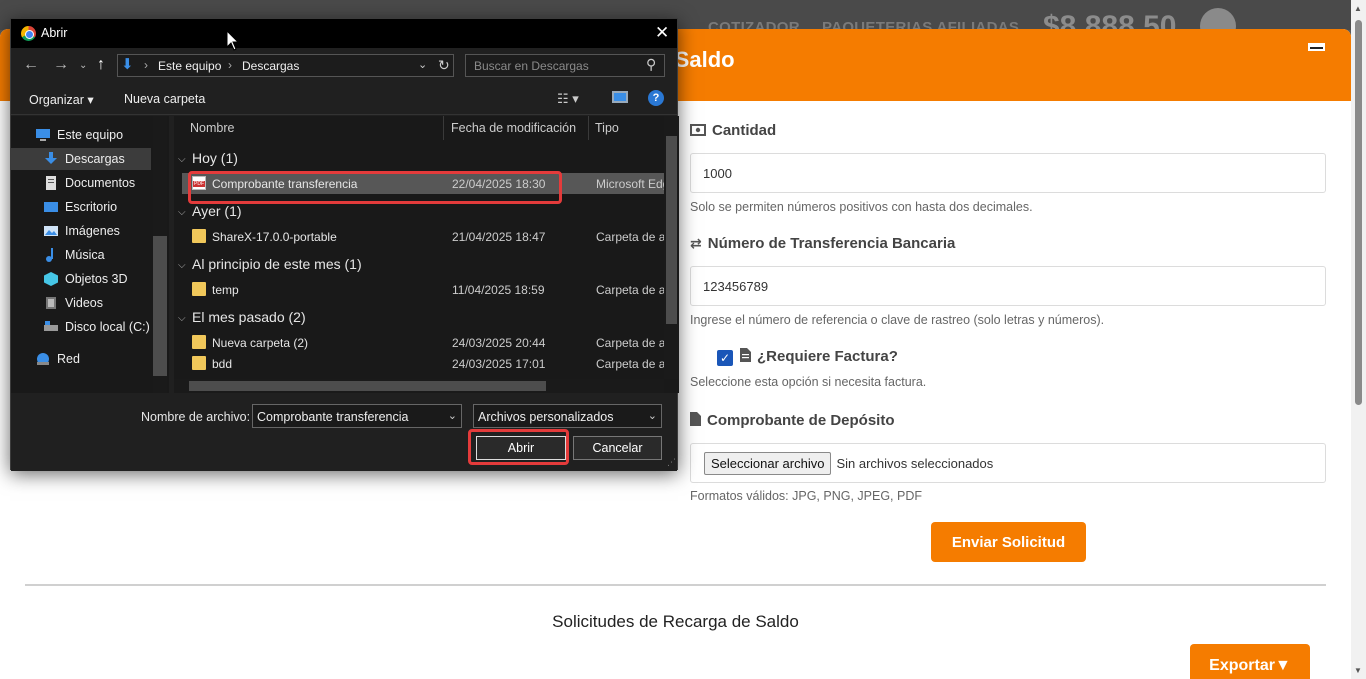 This screenshot has width=1366, height=679. I want to click on refresh-icon: ↻, so click(444, 65).